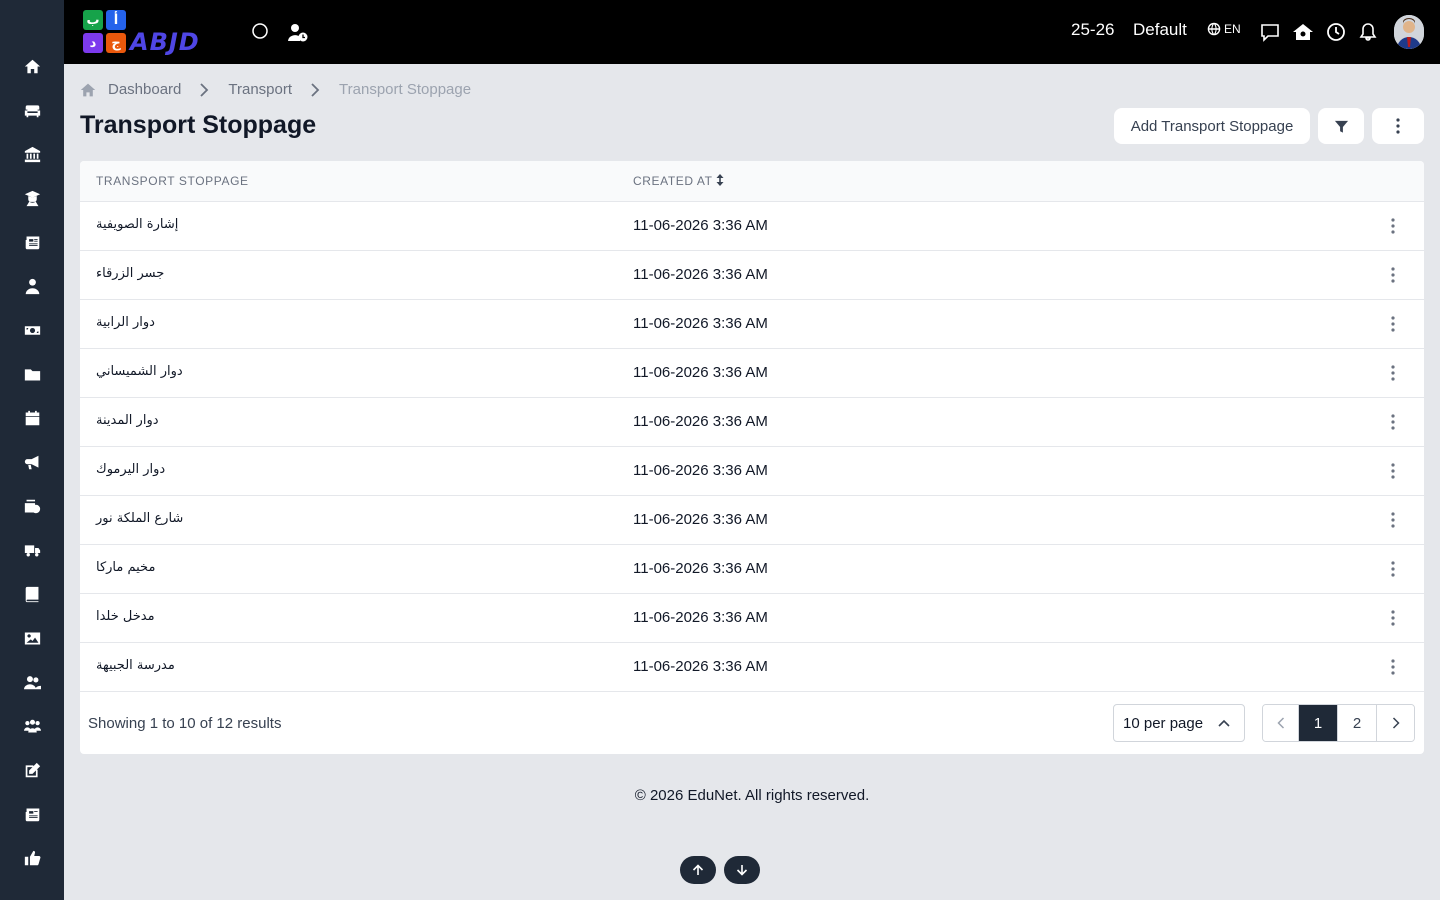 Image resolution: width=1440 pixels, height=900 pixels. I want to click on add-transport-stoppage-button: Add Transport Stoppage, so click(1212, 126).